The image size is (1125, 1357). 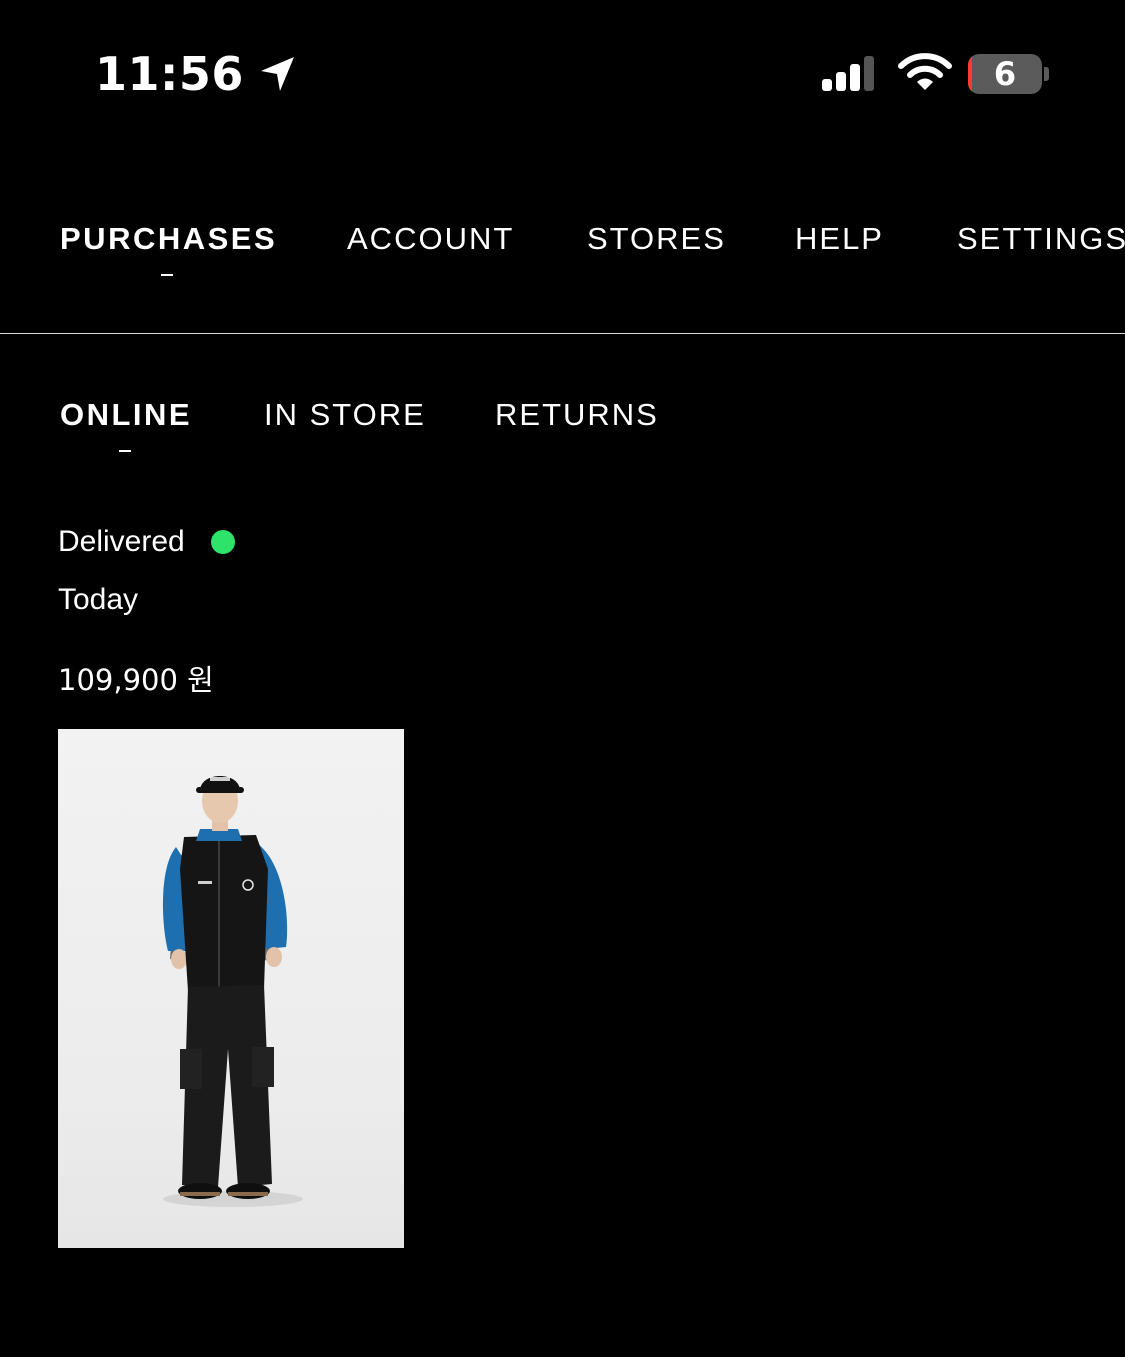 I want to click on time-group: 11:56, so click(x=196, y=74).